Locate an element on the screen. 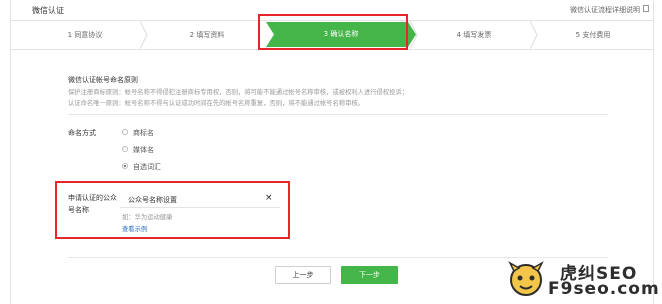 The width and height of the screenshot is (662, 304). section-divider is located at coordinates (338, 114).